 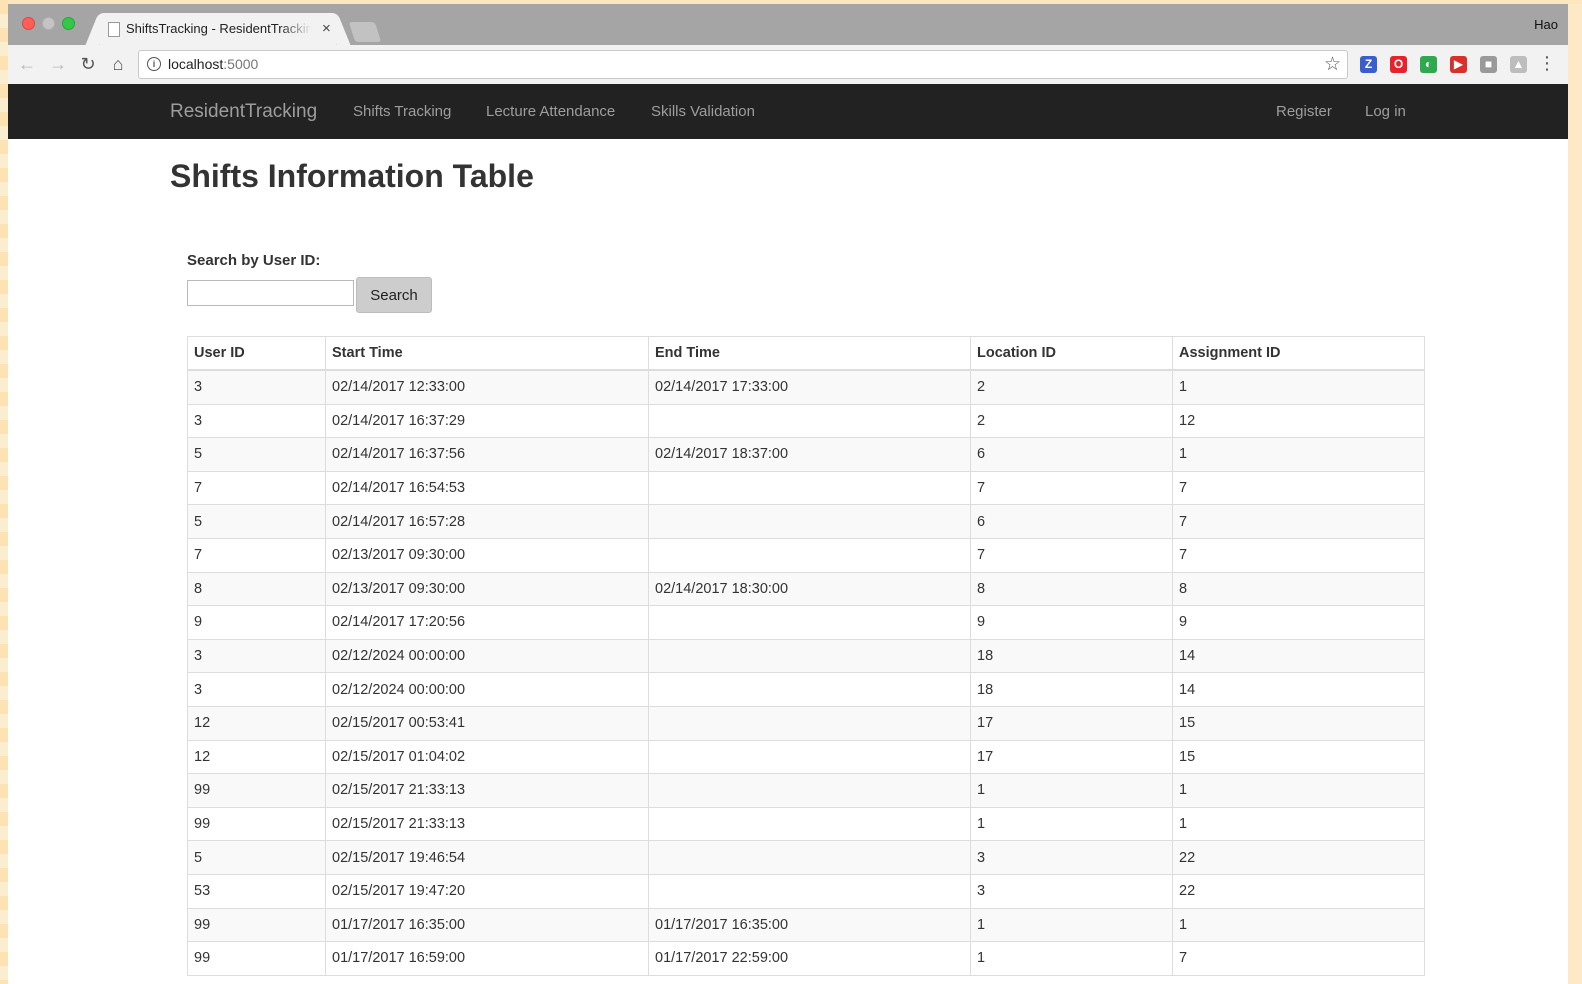 I want to click on table-row: 7 02/13/2017 09:30:00 7 7, so click(x=806, y=555).